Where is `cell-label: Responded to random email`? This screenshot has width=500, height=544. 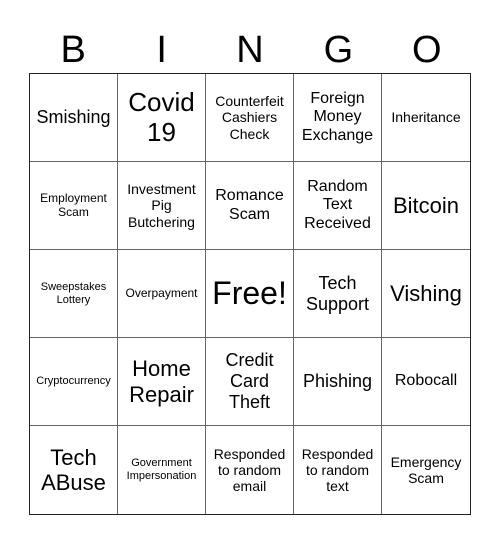
cell-label: Responded to random email is located at coordinates (249, 470).